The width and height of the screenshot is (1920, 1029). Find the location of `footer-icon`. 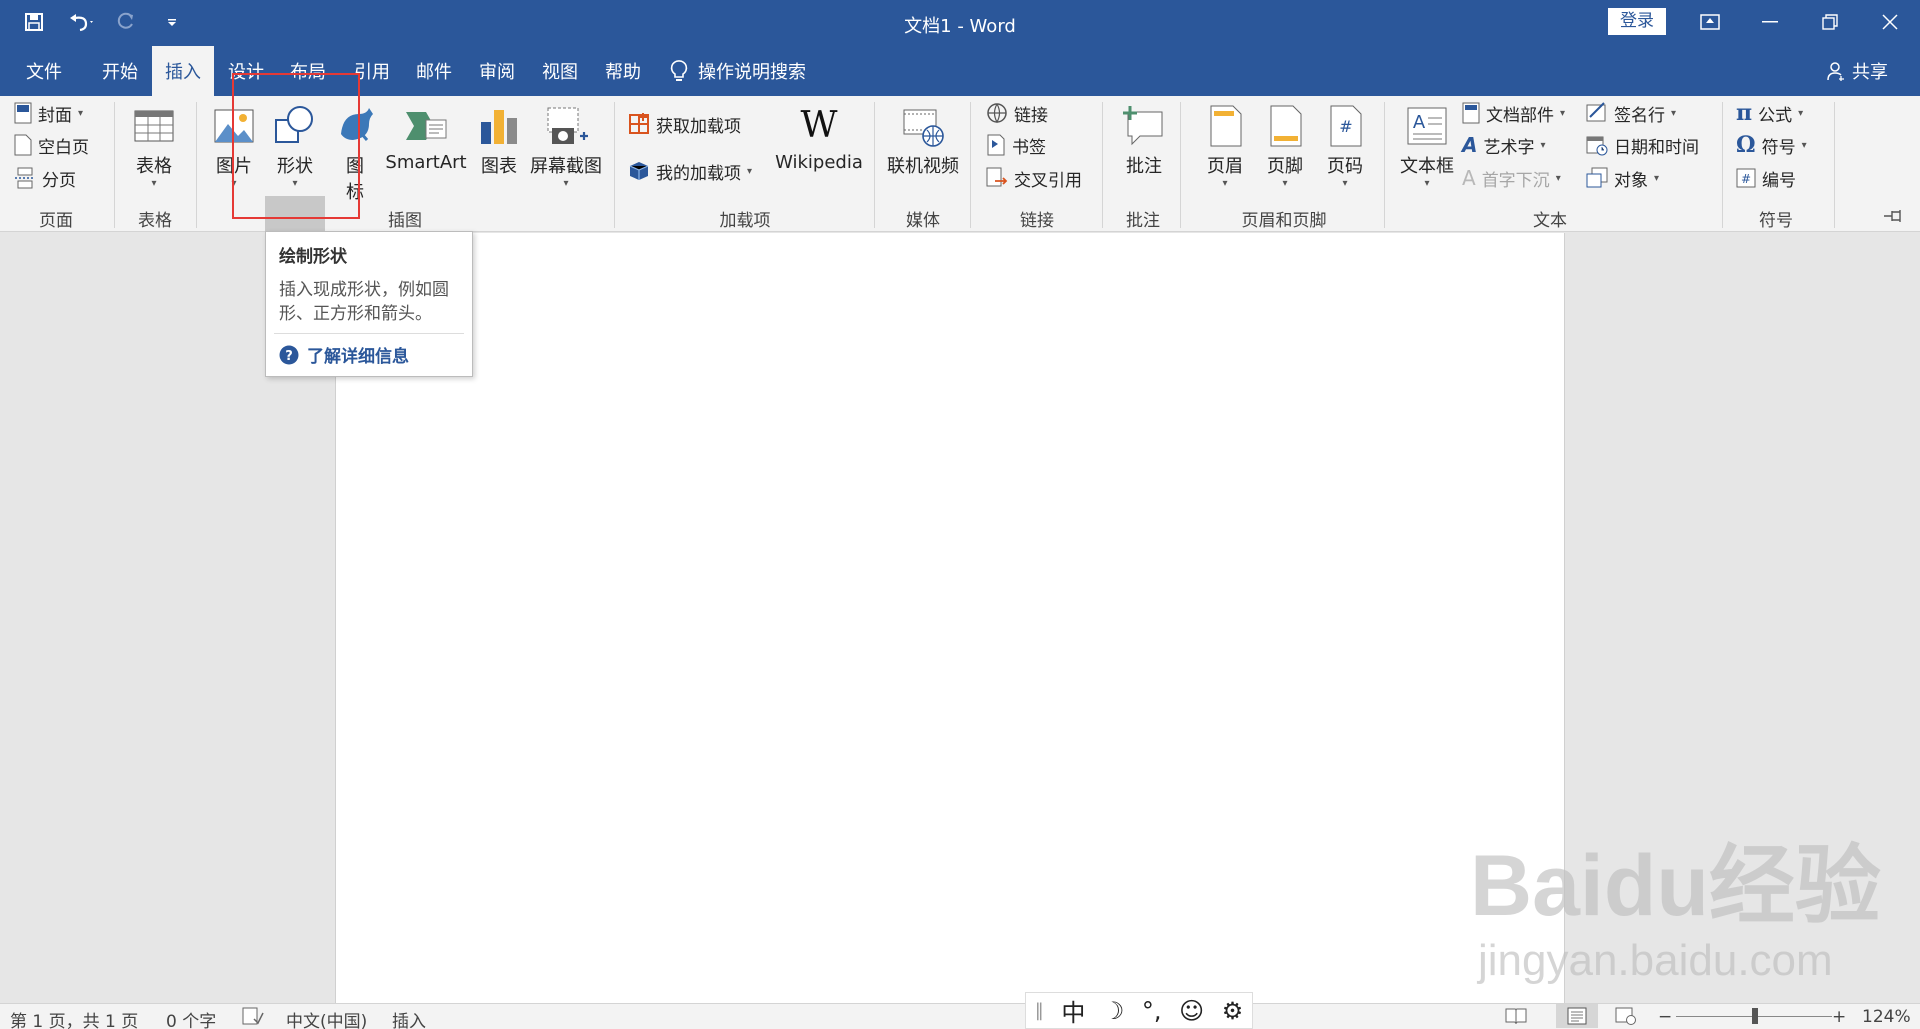

footer-icon is located at coordinates (1286, 126).